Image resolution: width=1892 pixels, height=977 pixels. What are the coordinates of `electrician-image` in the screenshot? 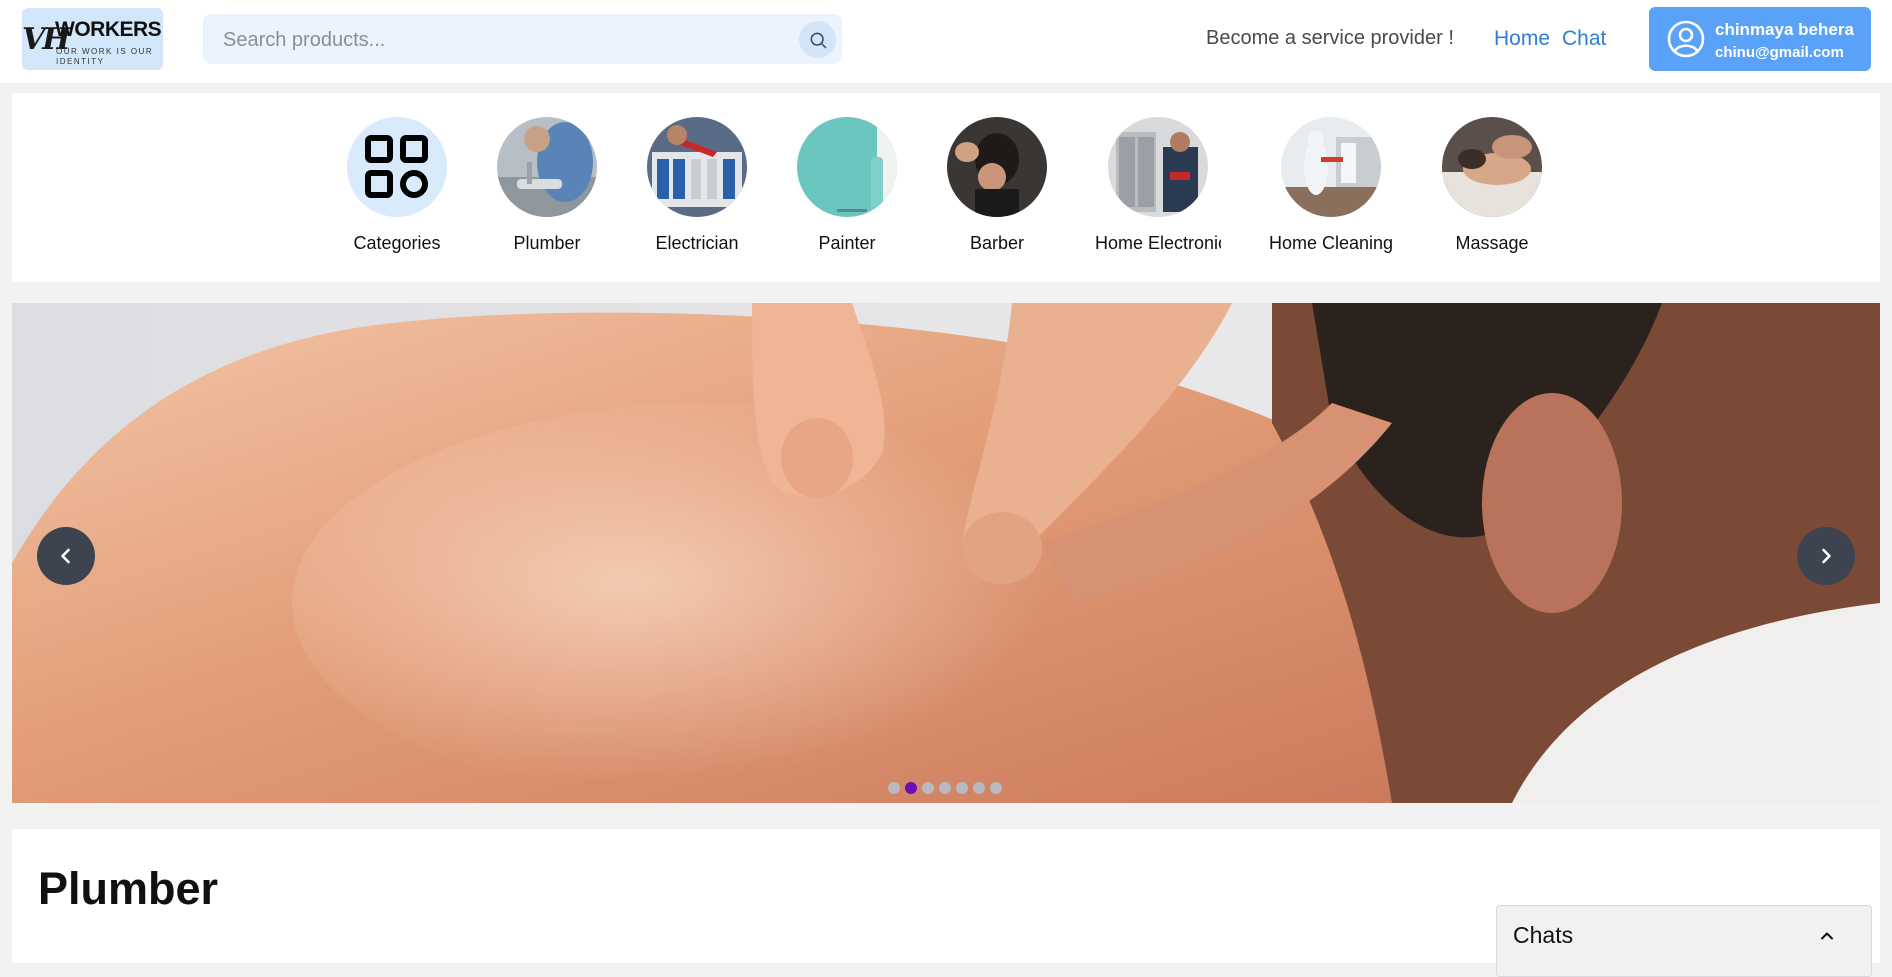 It's located at (697, 167).